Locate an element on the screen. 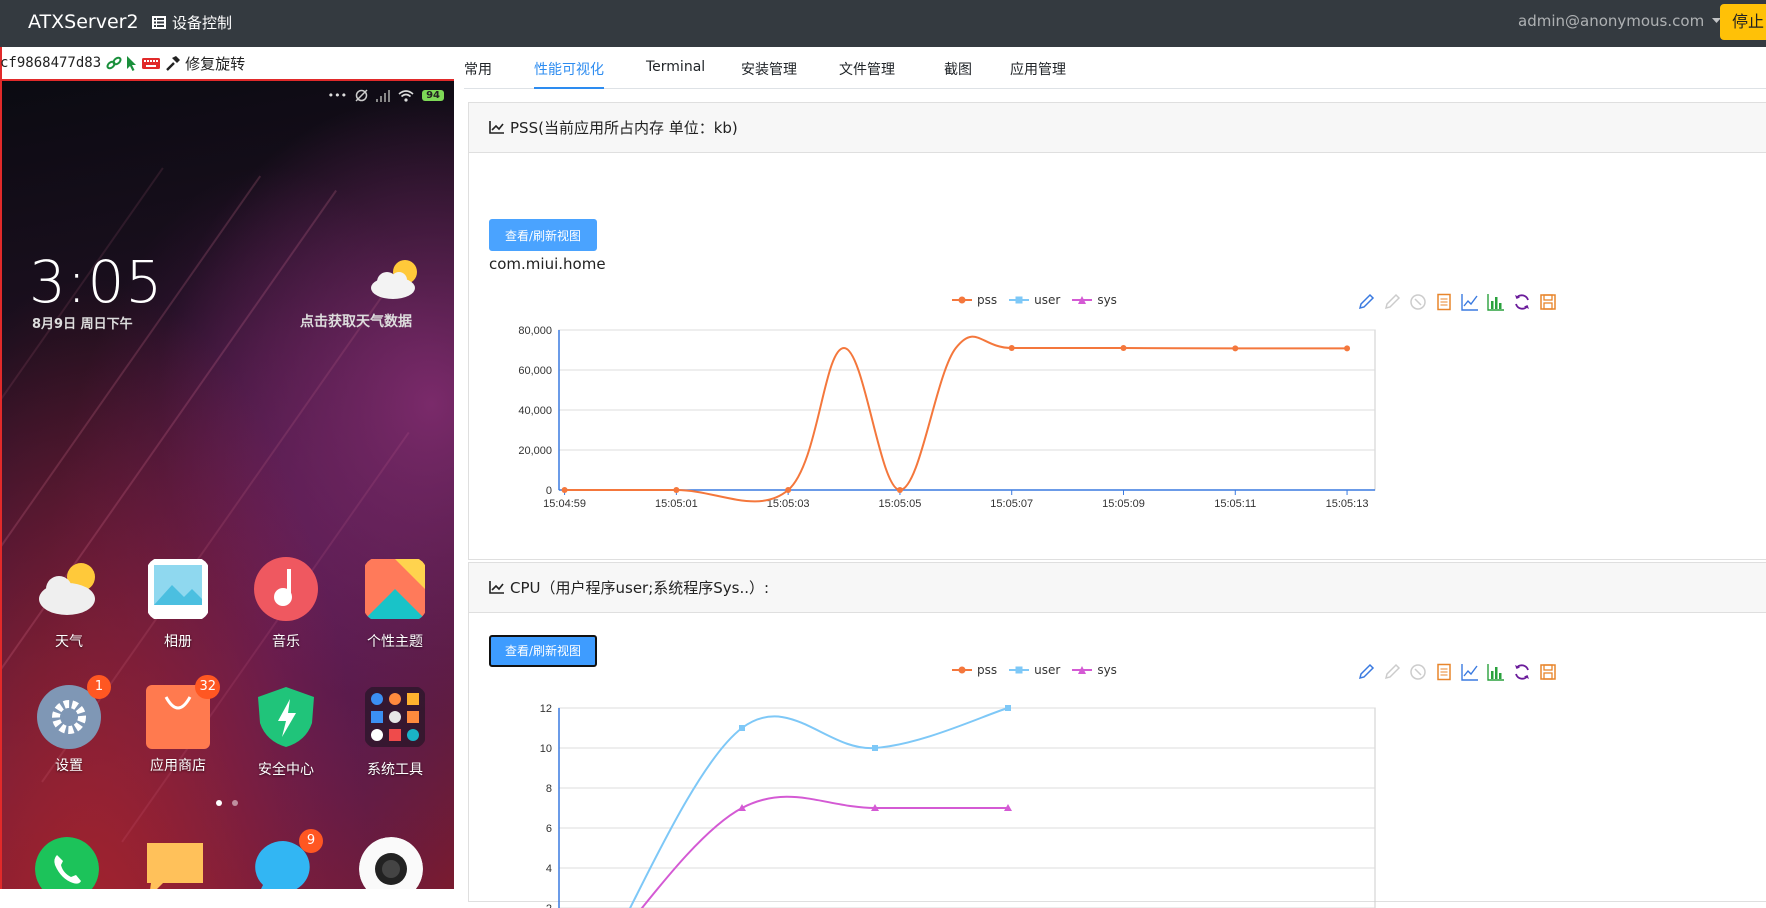 The height and width of the screenshot is (908, 1766). x-tick-label: 15:05:05 is located at coordinates (900, 504).